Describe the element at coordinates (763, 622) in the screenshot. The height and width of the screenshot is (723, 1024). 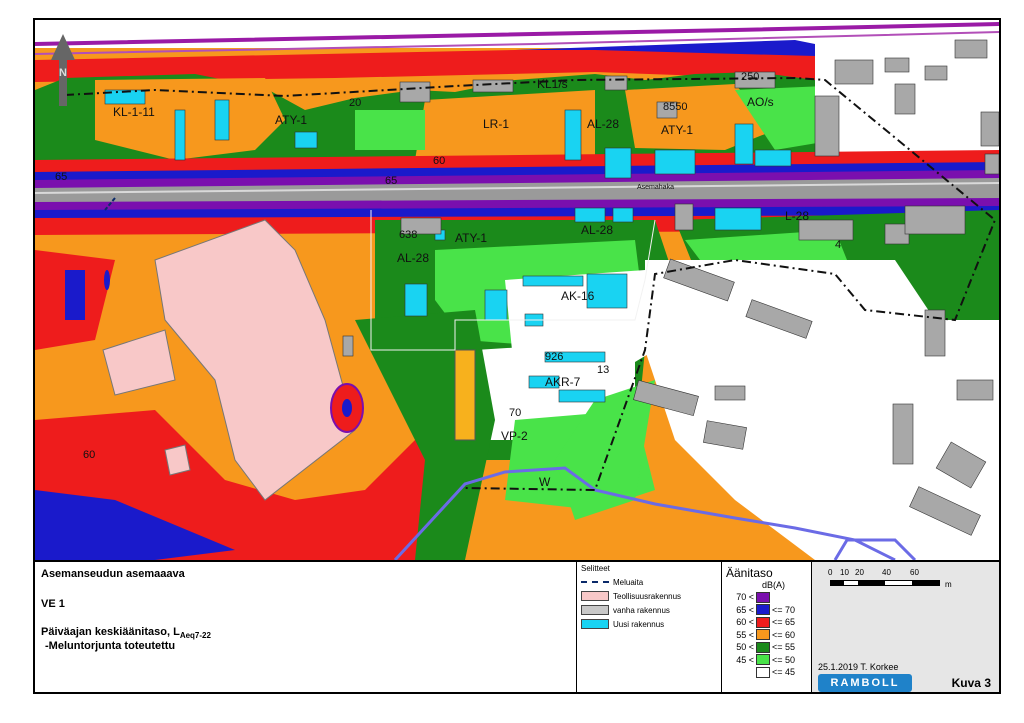
I see `red-swatch-icon` at that location.